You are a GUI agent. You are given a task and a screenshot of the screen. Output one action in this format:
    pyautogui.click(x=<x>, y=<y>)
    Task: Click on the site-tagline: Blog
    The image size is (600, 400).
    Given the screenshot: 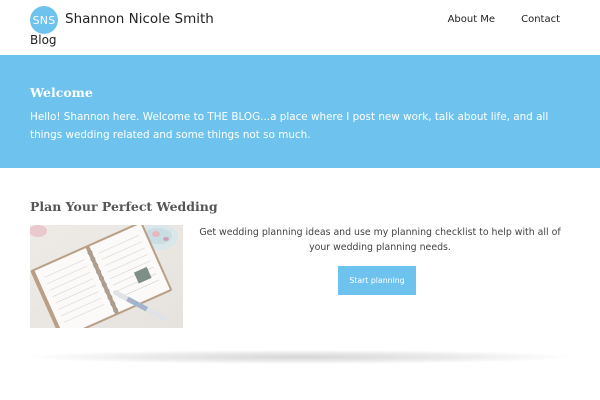 What is the action you would take?
    pyautogui.click(x=43, y=40)
    